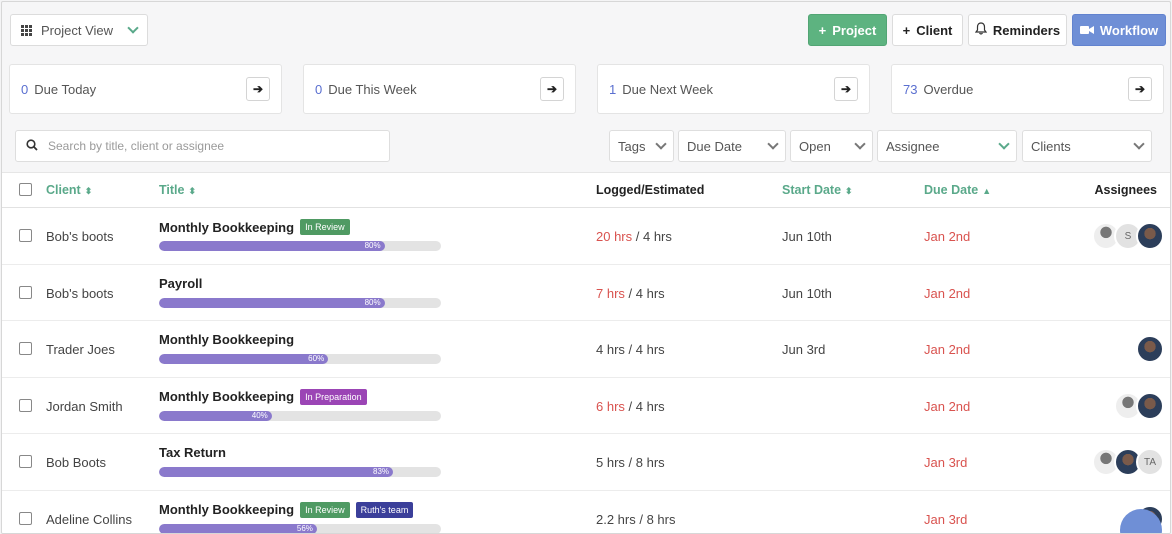  What do you see at coordinates (946, 519) in the screenshot?
I see `due-date: Jan 3rd` at bounding box center [946, 519].